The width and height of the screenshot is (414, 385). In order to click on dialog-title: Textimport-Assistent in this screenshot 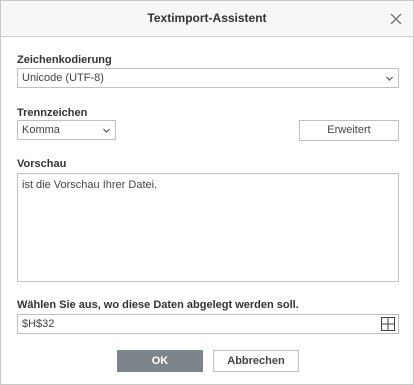, I will do `click(207, 18)`.